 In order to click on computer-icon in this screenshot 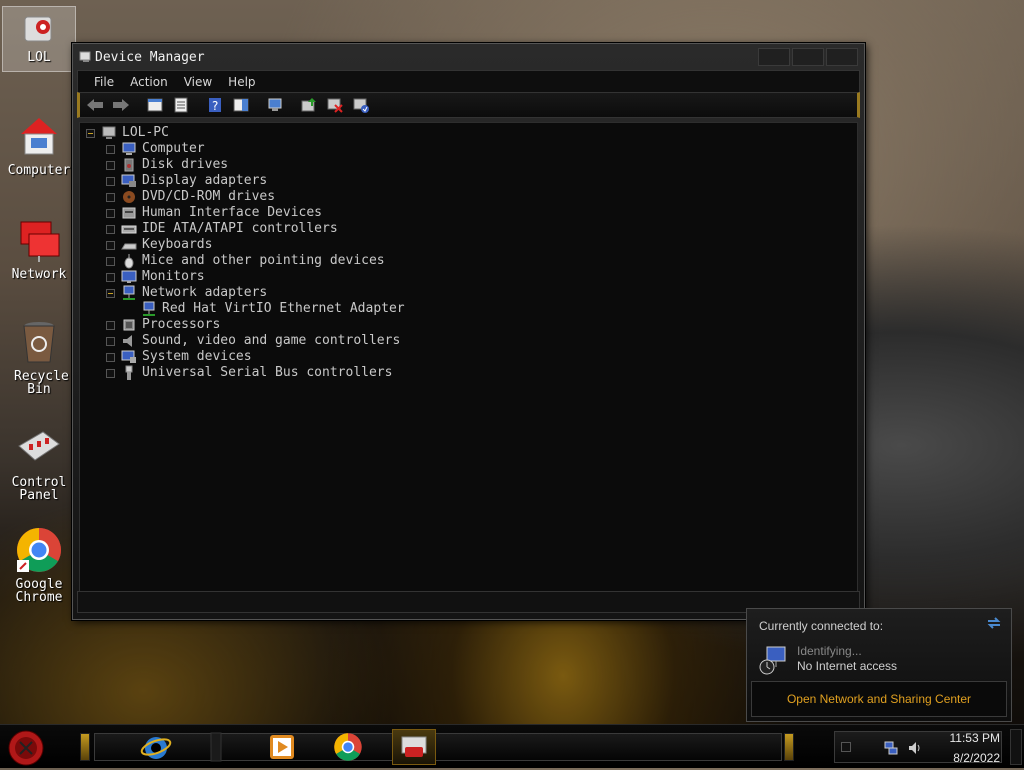, I will do `click(39, 136)`.